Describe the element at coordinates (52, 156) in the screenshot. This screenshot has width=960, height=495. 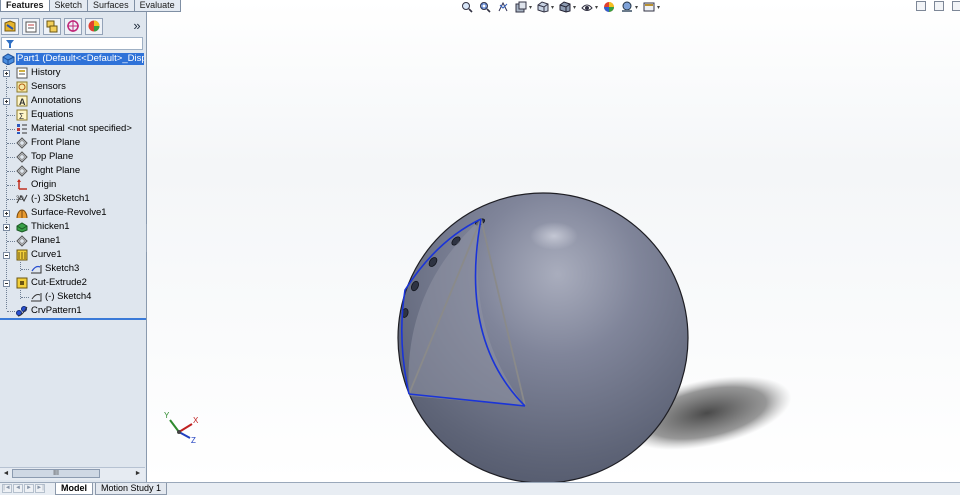
I see `tree-item-label: Top Plane` at that location.